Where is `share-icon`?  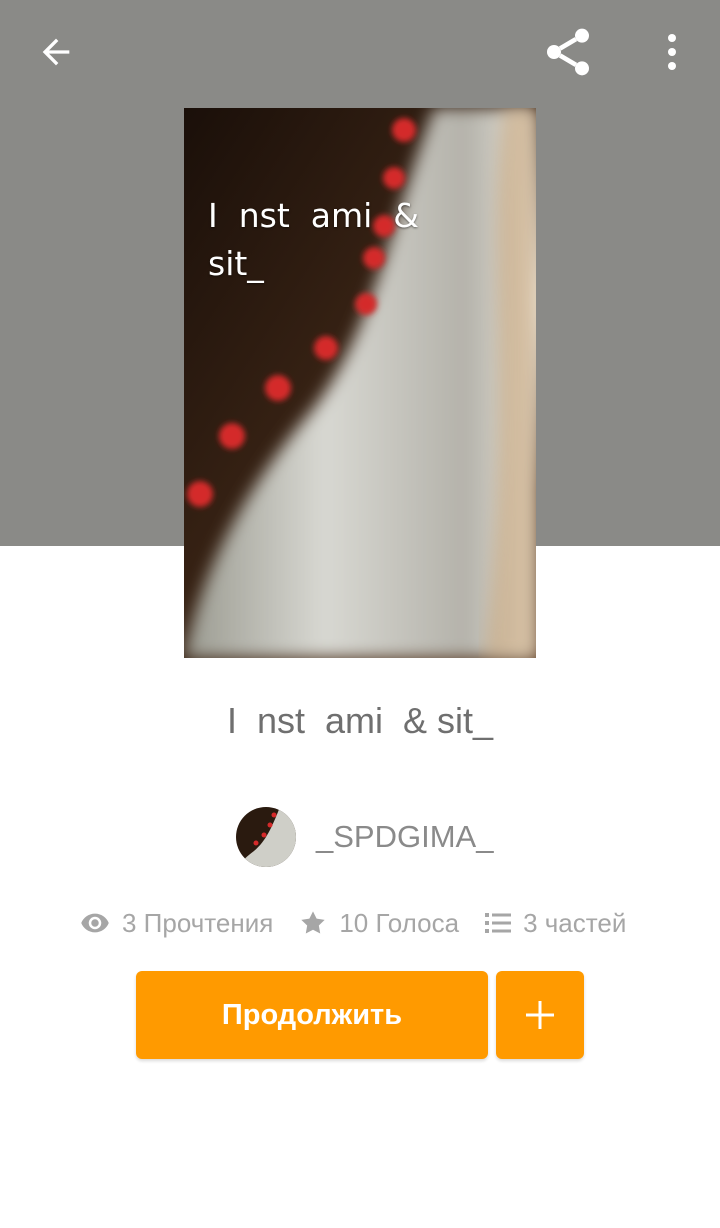 share-icon is located at coordinates (568, 52).